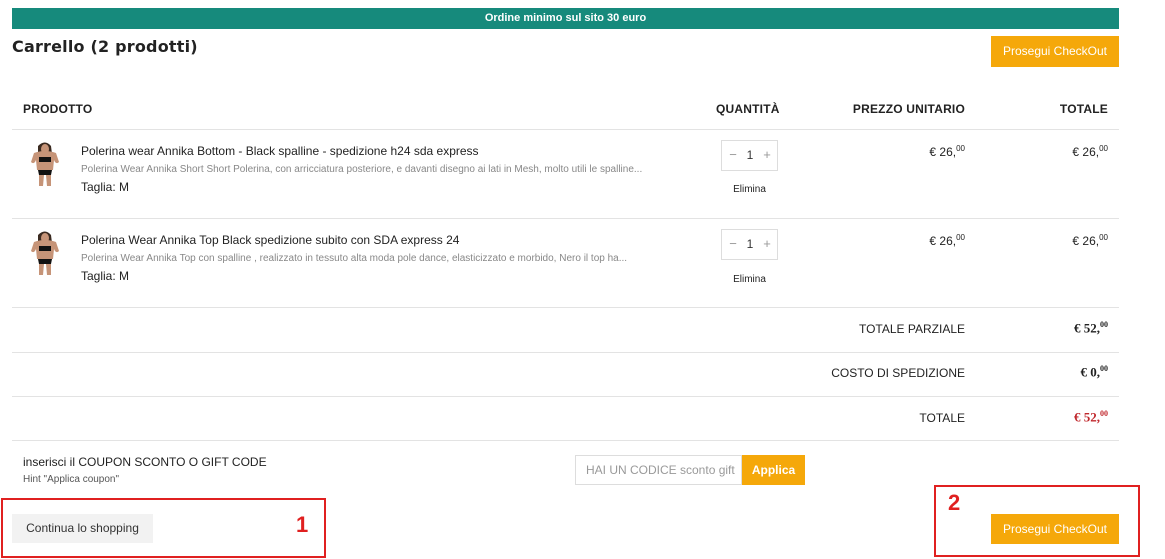 Image resolution: width=1165 pixels, height=559 pixels. I want to click on column-header-quantity: QUANTITÀ, so click(748, 109).